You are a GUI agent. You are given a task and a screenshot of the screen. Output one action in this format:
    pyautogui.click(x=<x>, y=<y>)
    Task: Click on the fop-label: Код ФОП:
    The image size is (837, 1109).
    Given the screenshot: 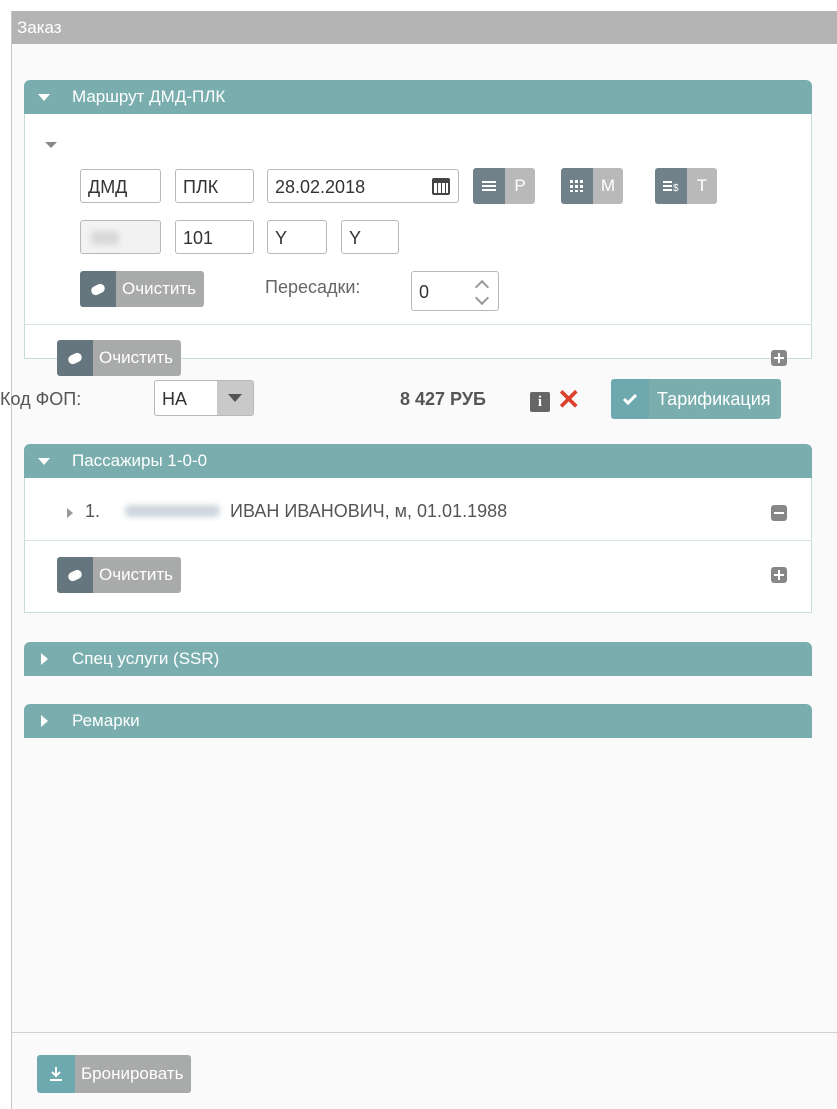 What is the action you would take?
    pyautogui.click(x=41, y=399)
    